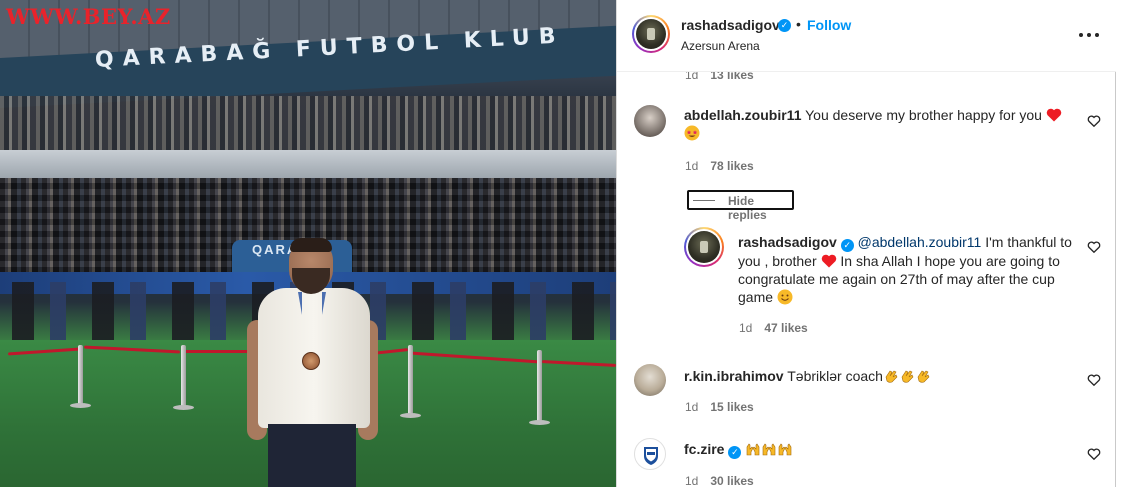 This screenshot has height=487, width=1121. I want to click on hide-replies-button: Hide replies, so click(740, 206).